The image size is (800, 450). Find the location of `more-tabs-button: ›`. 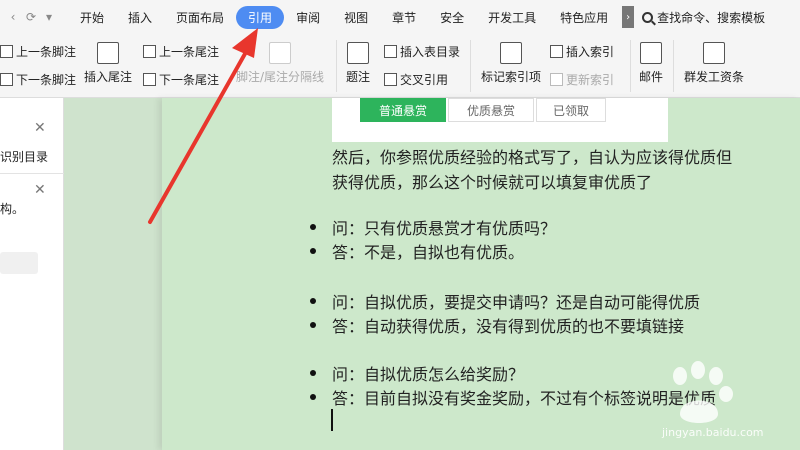

more-tabs-button: › is located at coordinates (628, 17).